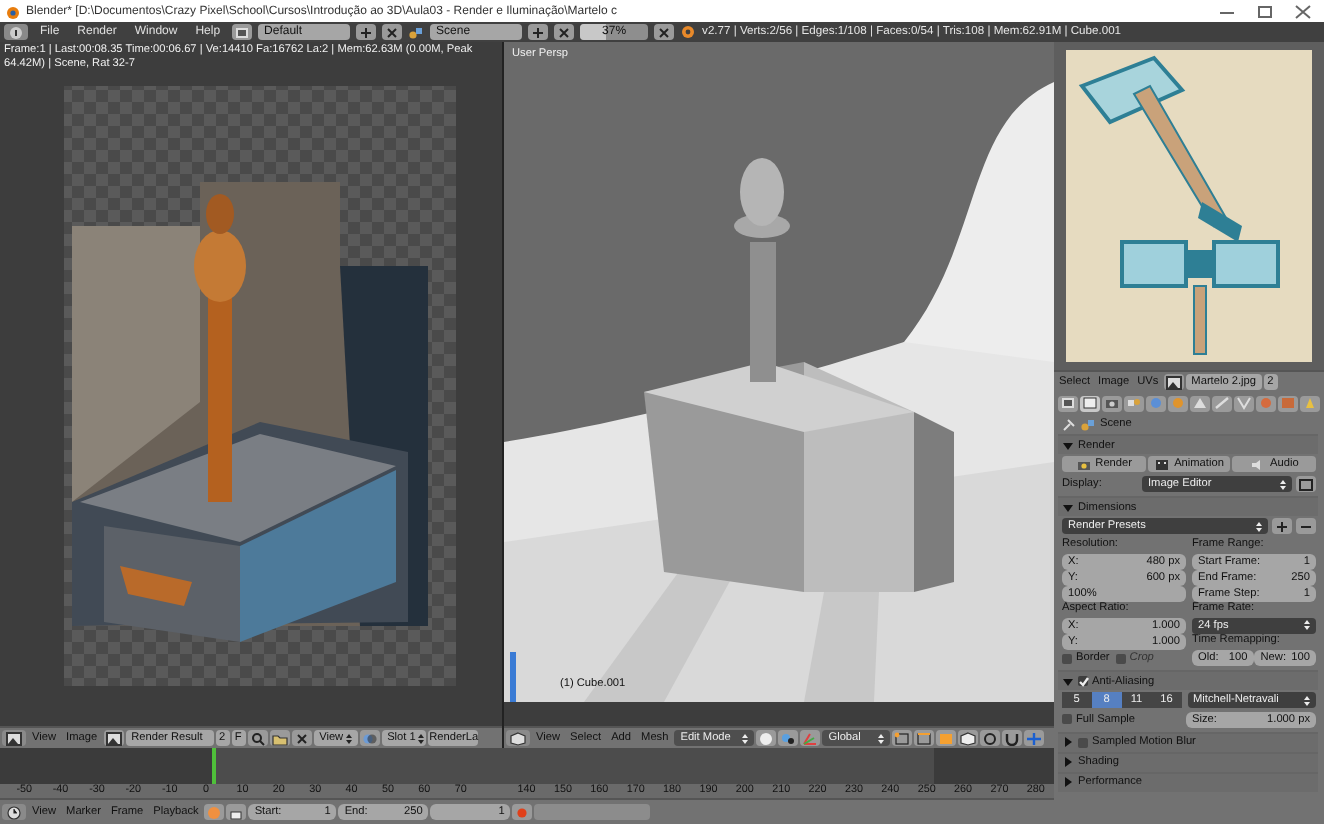  I want to click on window-icon, so click(1306, 484).